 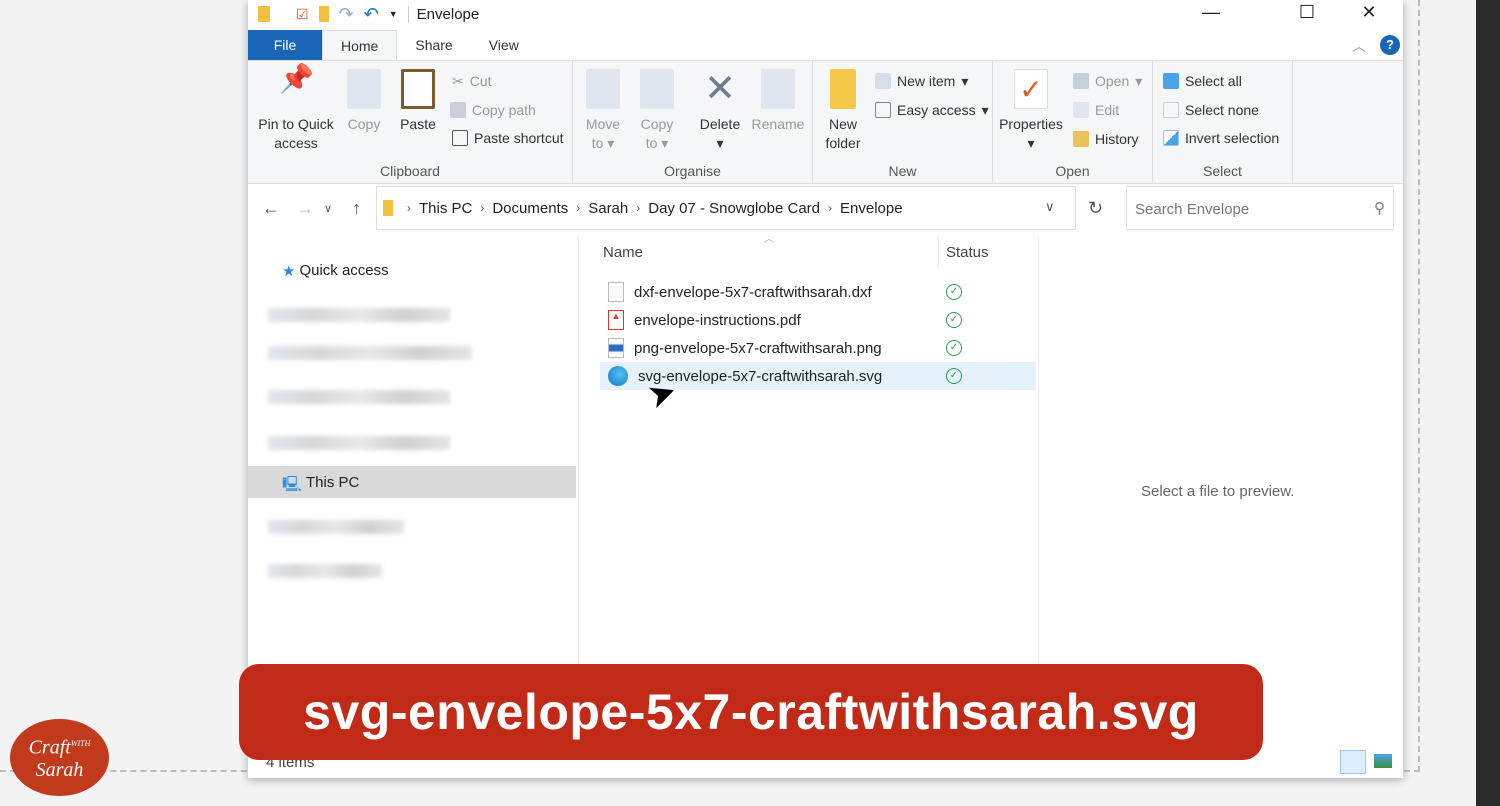 I want to click on recent-dropdown-icon: ∨, so click(x=328, y=208).